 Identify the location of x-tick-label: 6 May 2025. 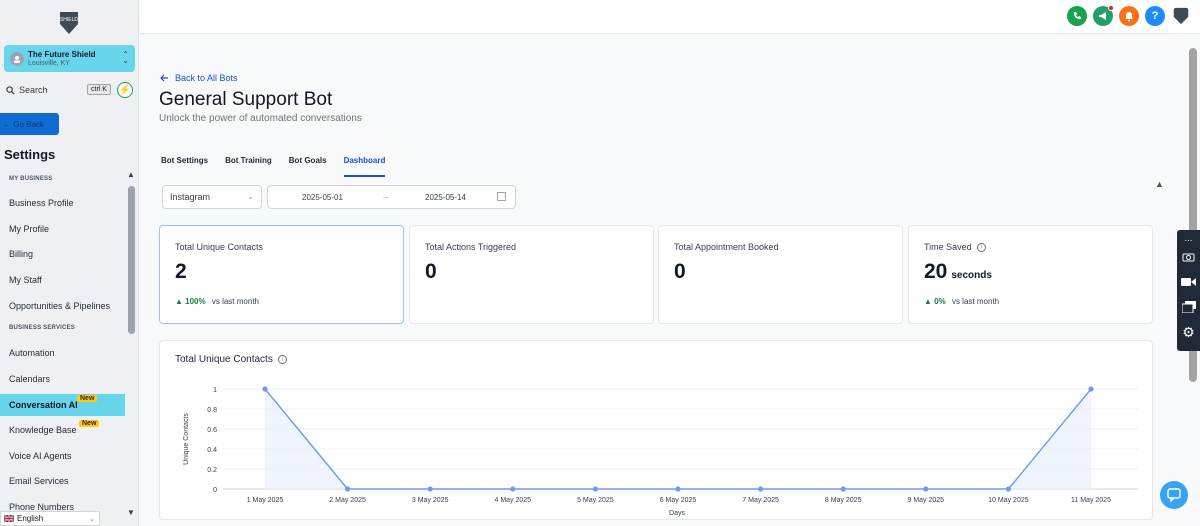
(678, 500).